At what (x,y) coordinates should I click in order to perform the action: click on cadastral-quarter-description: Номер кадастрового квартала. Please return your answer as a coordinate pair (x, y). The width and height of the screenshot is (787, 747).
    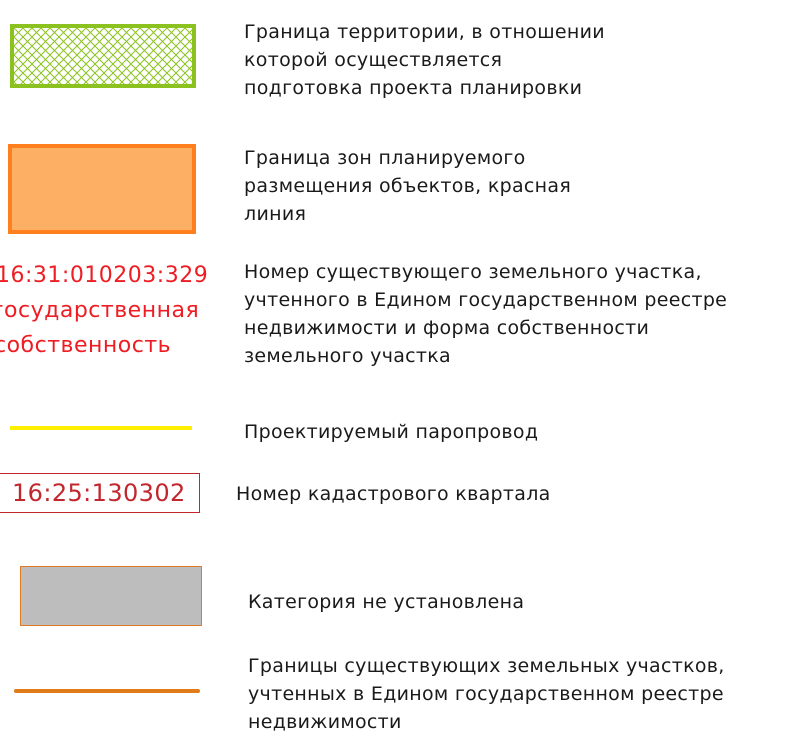
    Looking at the image, I should click on (393, 494).